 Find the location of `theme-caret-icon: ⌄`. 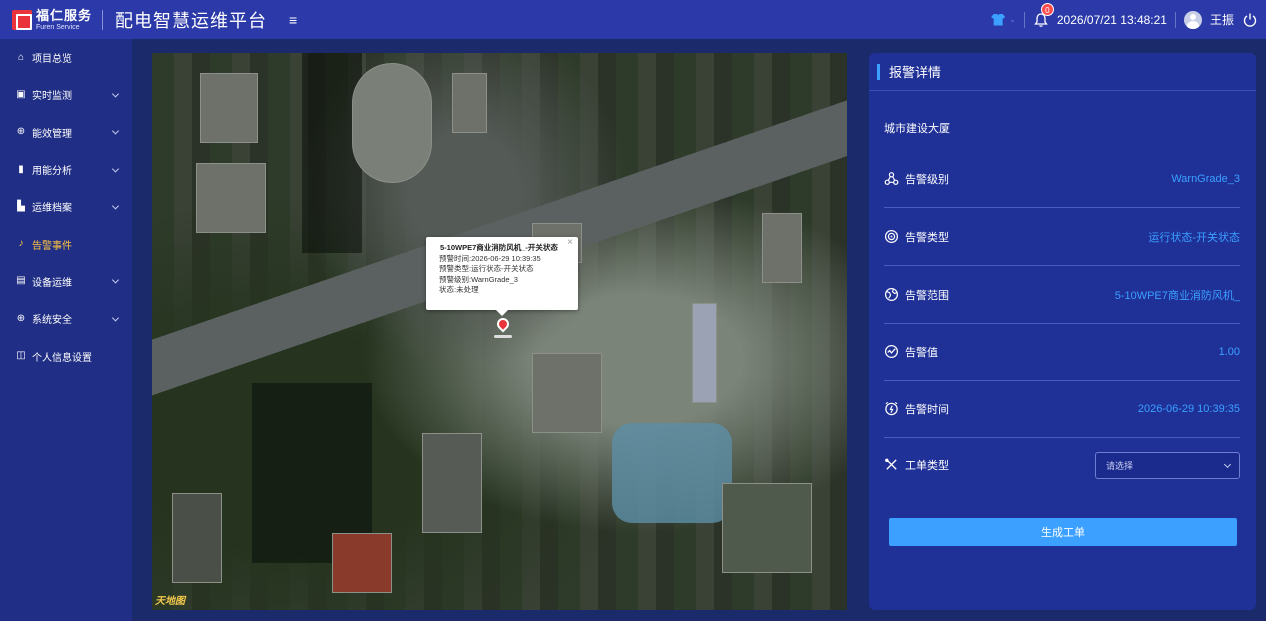

theme-caret-icon: ⌄ is located at coordinates (1012, 19).